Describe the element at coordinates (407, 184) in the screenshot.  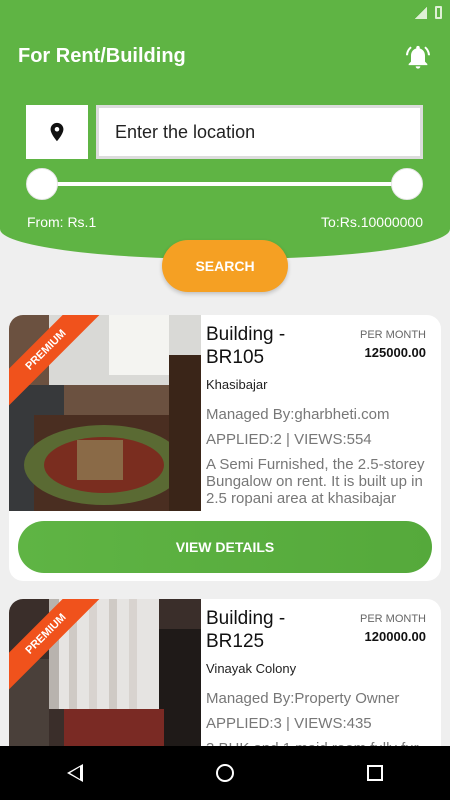
I see `price-max-handle` at that location.